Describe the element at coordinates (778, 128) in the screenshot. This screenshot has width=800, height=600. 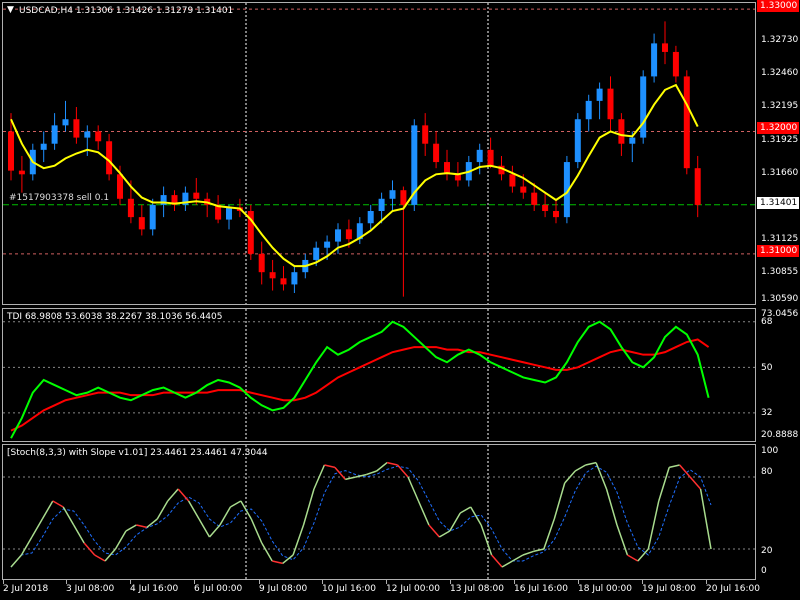
I see `level-tag-1.32000: 1.32000` at that location.